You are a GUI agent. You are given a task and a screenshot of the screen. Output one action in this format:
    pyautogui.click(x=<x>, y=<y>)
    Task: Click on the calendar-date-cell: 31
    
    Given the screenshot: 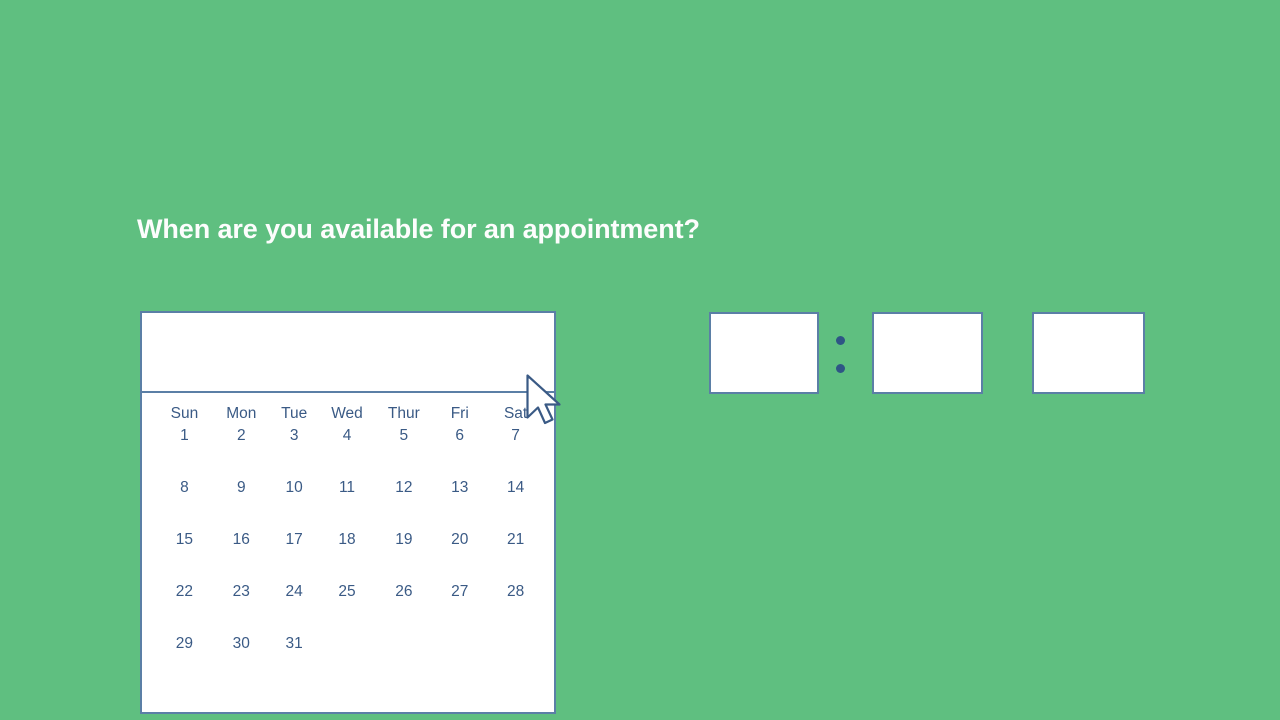 What is the action you would take?
    pyautogui.click(x=294, y=643)
    